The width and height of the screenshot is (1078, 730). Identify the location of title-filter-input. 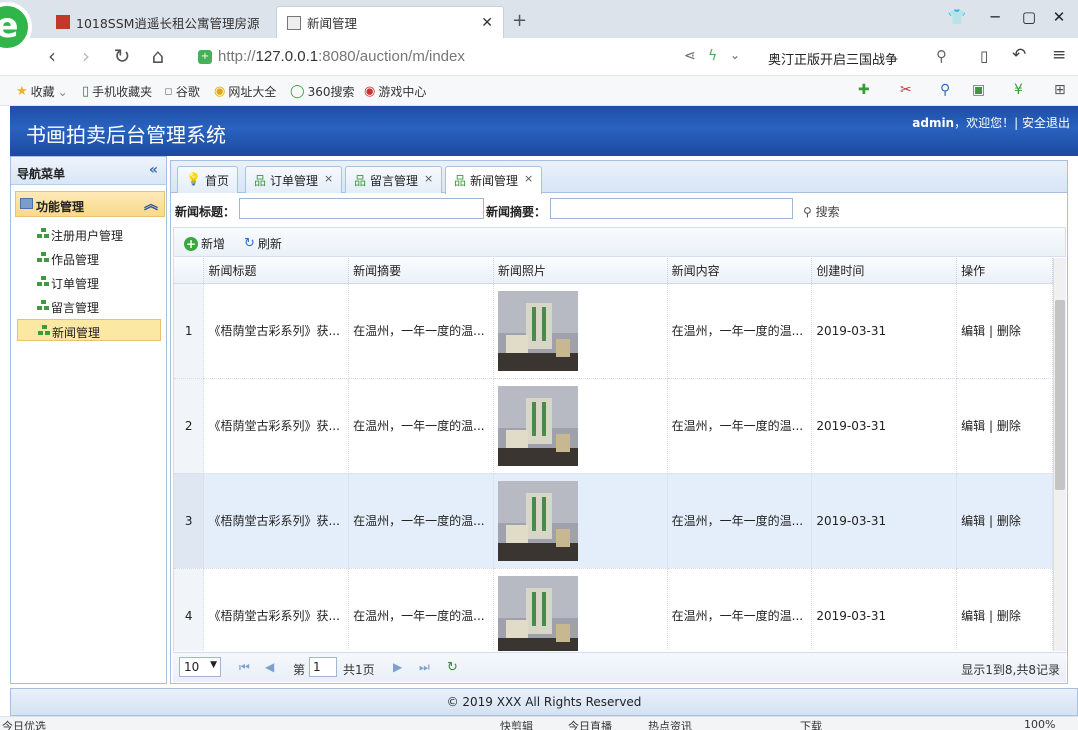
(361, 208).